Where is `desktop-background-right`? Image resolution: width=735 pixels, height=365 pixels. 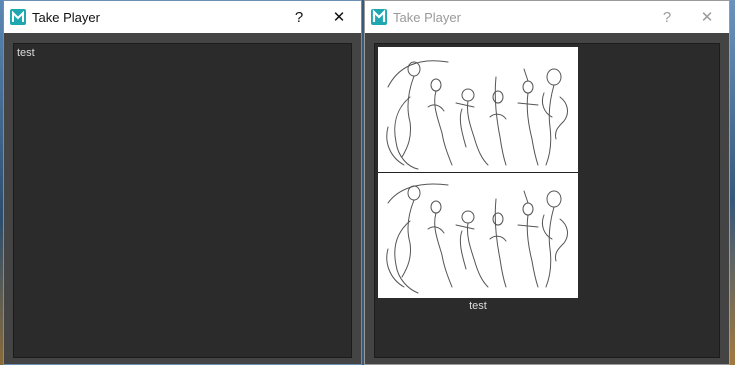
desktop-background-right is located at coordinates (732, 182).